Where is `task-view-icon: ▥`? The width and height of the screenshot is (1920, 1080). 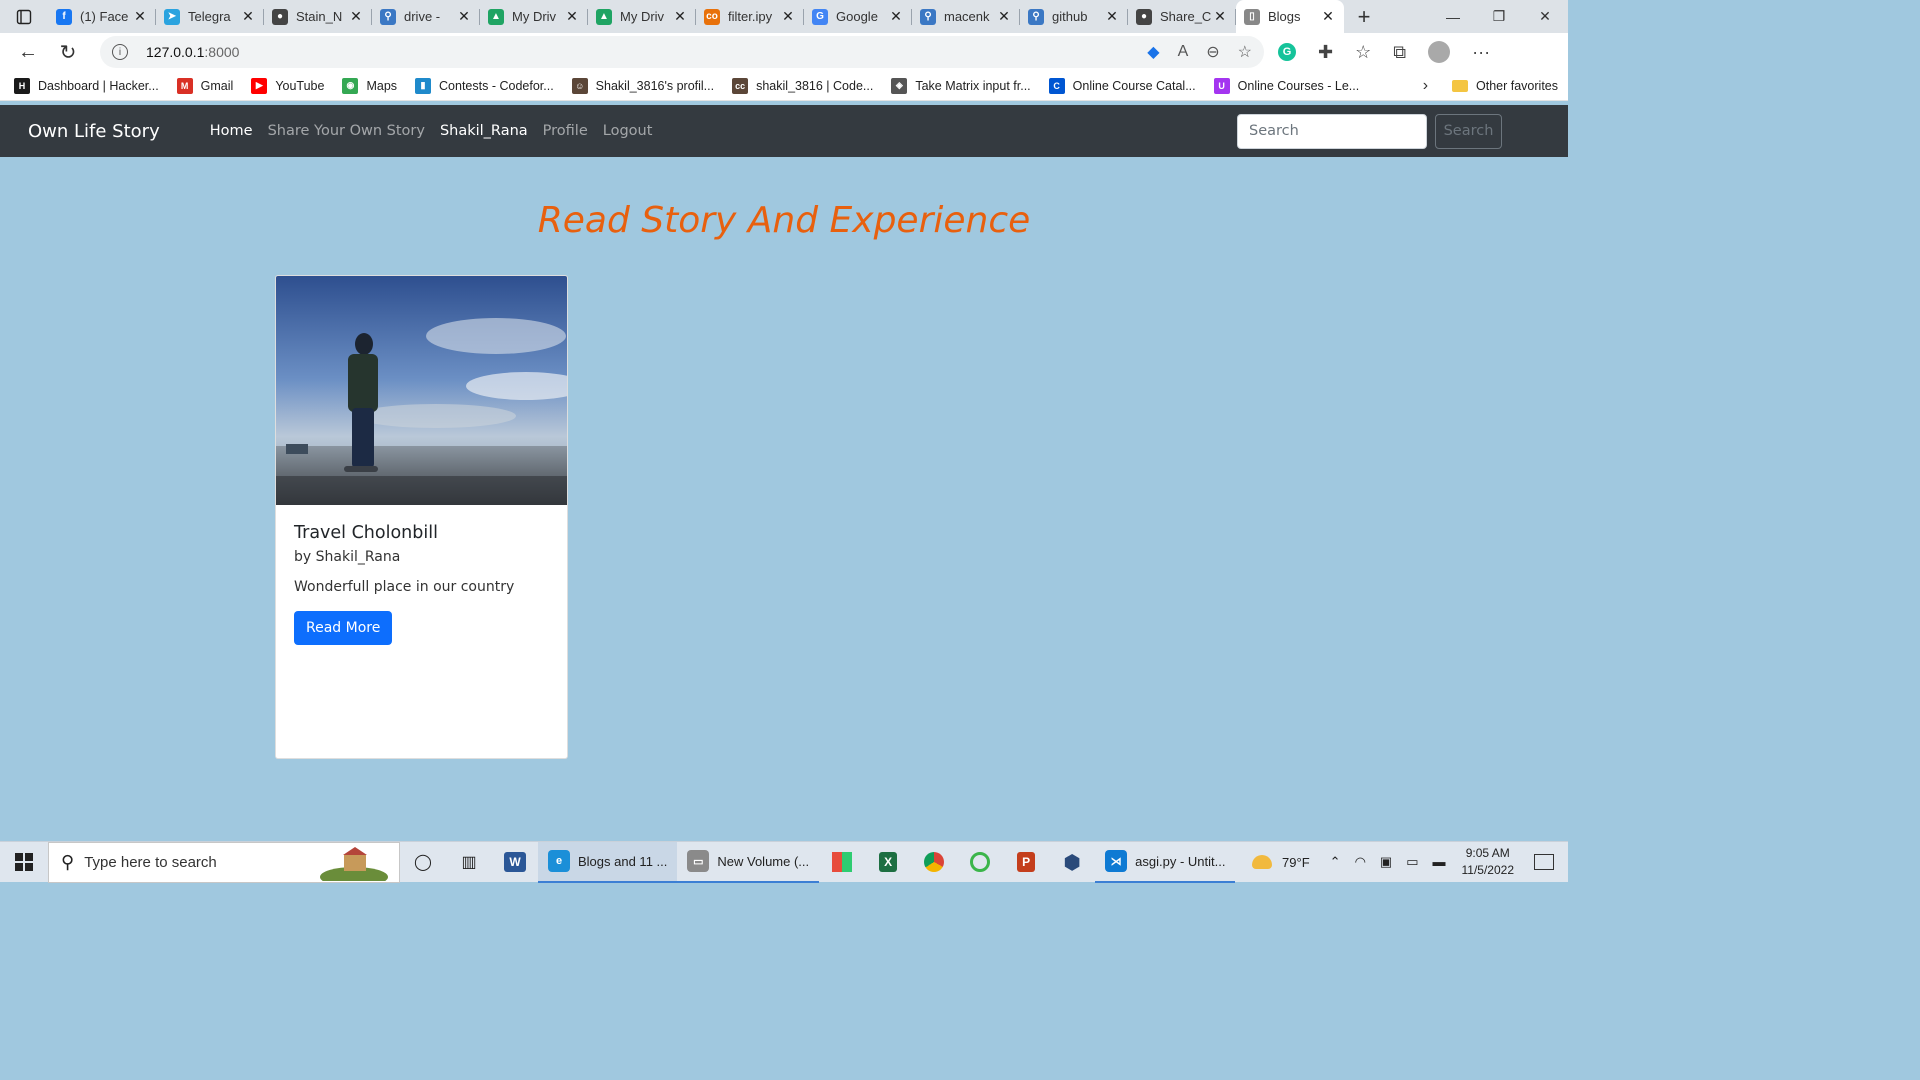
task-view-icon: ▥ is located at coordinates (469, 862).